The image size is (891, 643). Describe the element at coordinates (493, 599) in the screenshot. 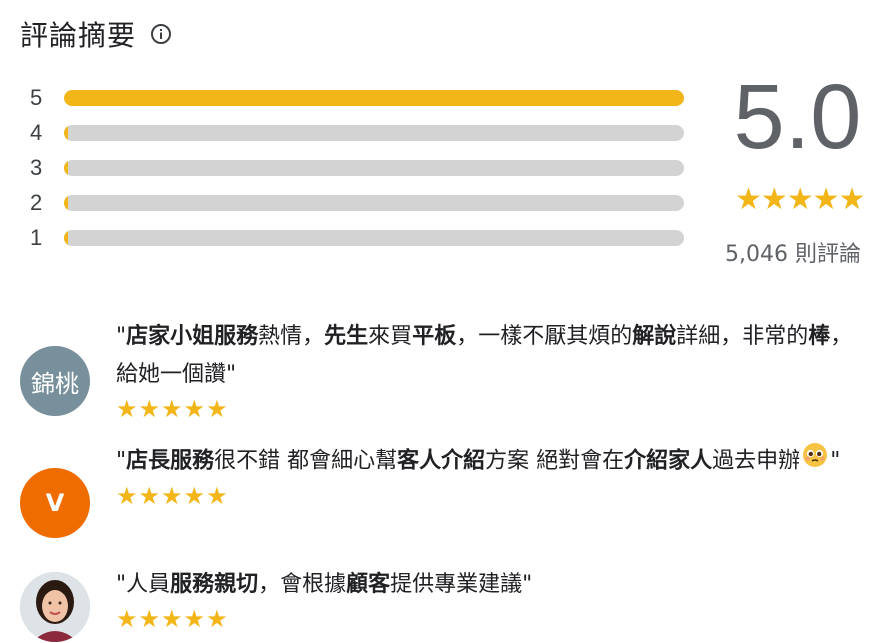

I see `review-body: "人員服務親切，會根據顧客提供專業建議" ★★★★★` at that location.